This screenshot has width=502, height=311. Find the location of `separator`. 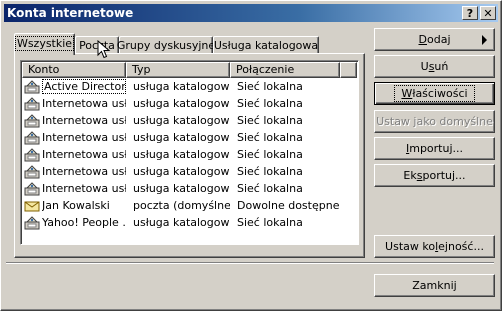

separator is located at coordinates (250, 263).